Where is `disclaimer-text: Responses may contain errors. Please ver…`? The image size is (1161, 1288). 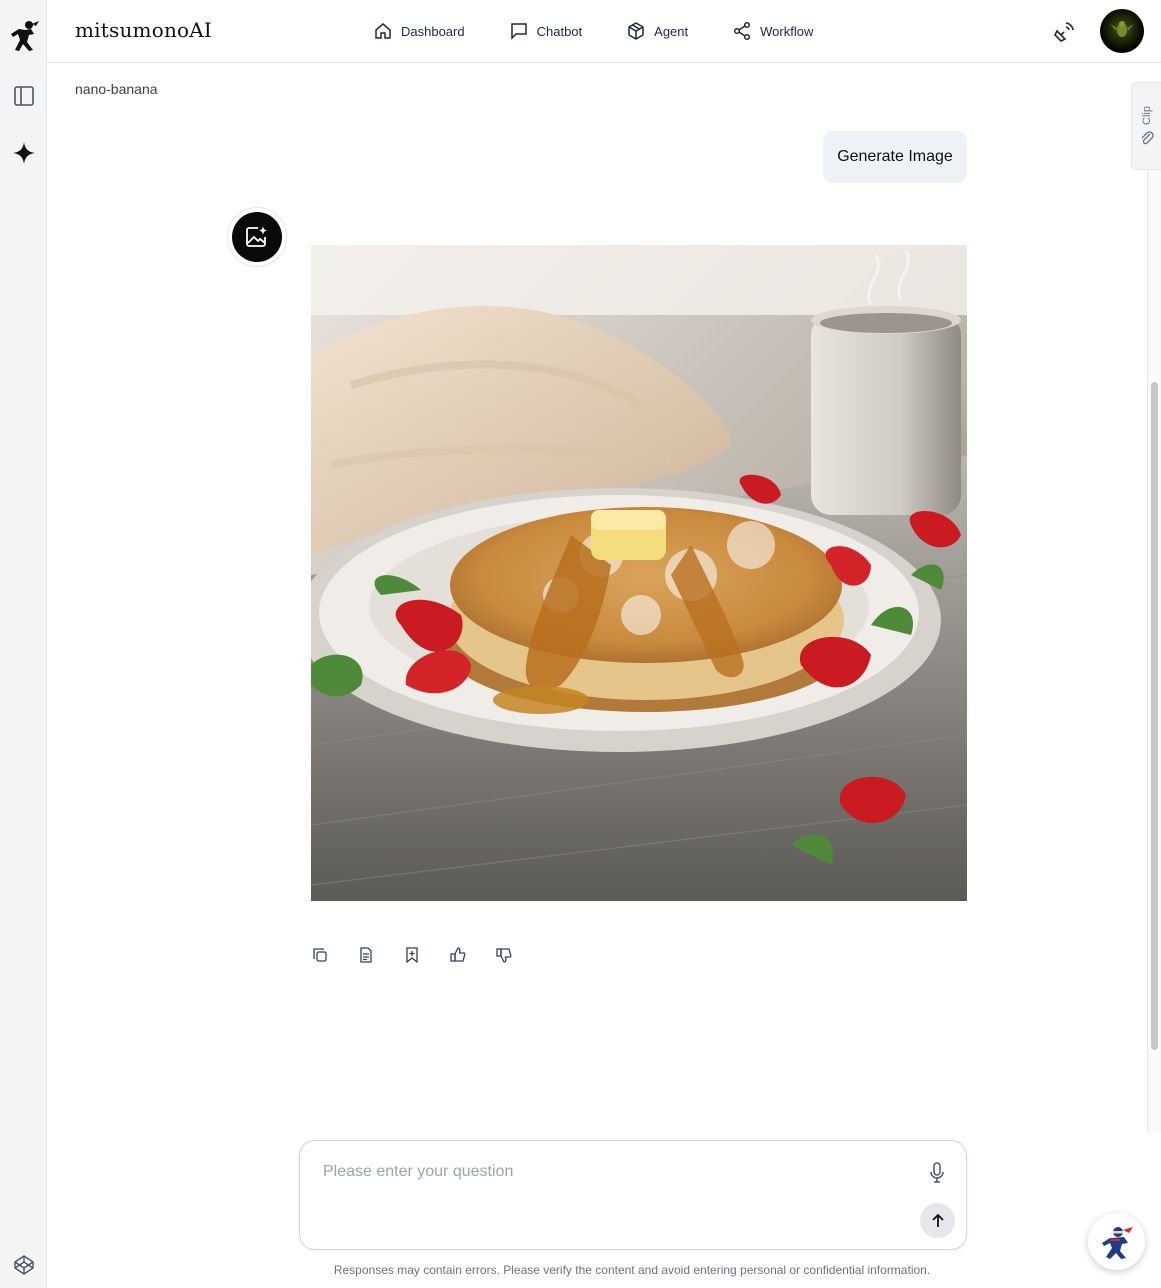
disclaimer-text: Responses may contain errors. Please ver… is located at coordinates (632, 1270).